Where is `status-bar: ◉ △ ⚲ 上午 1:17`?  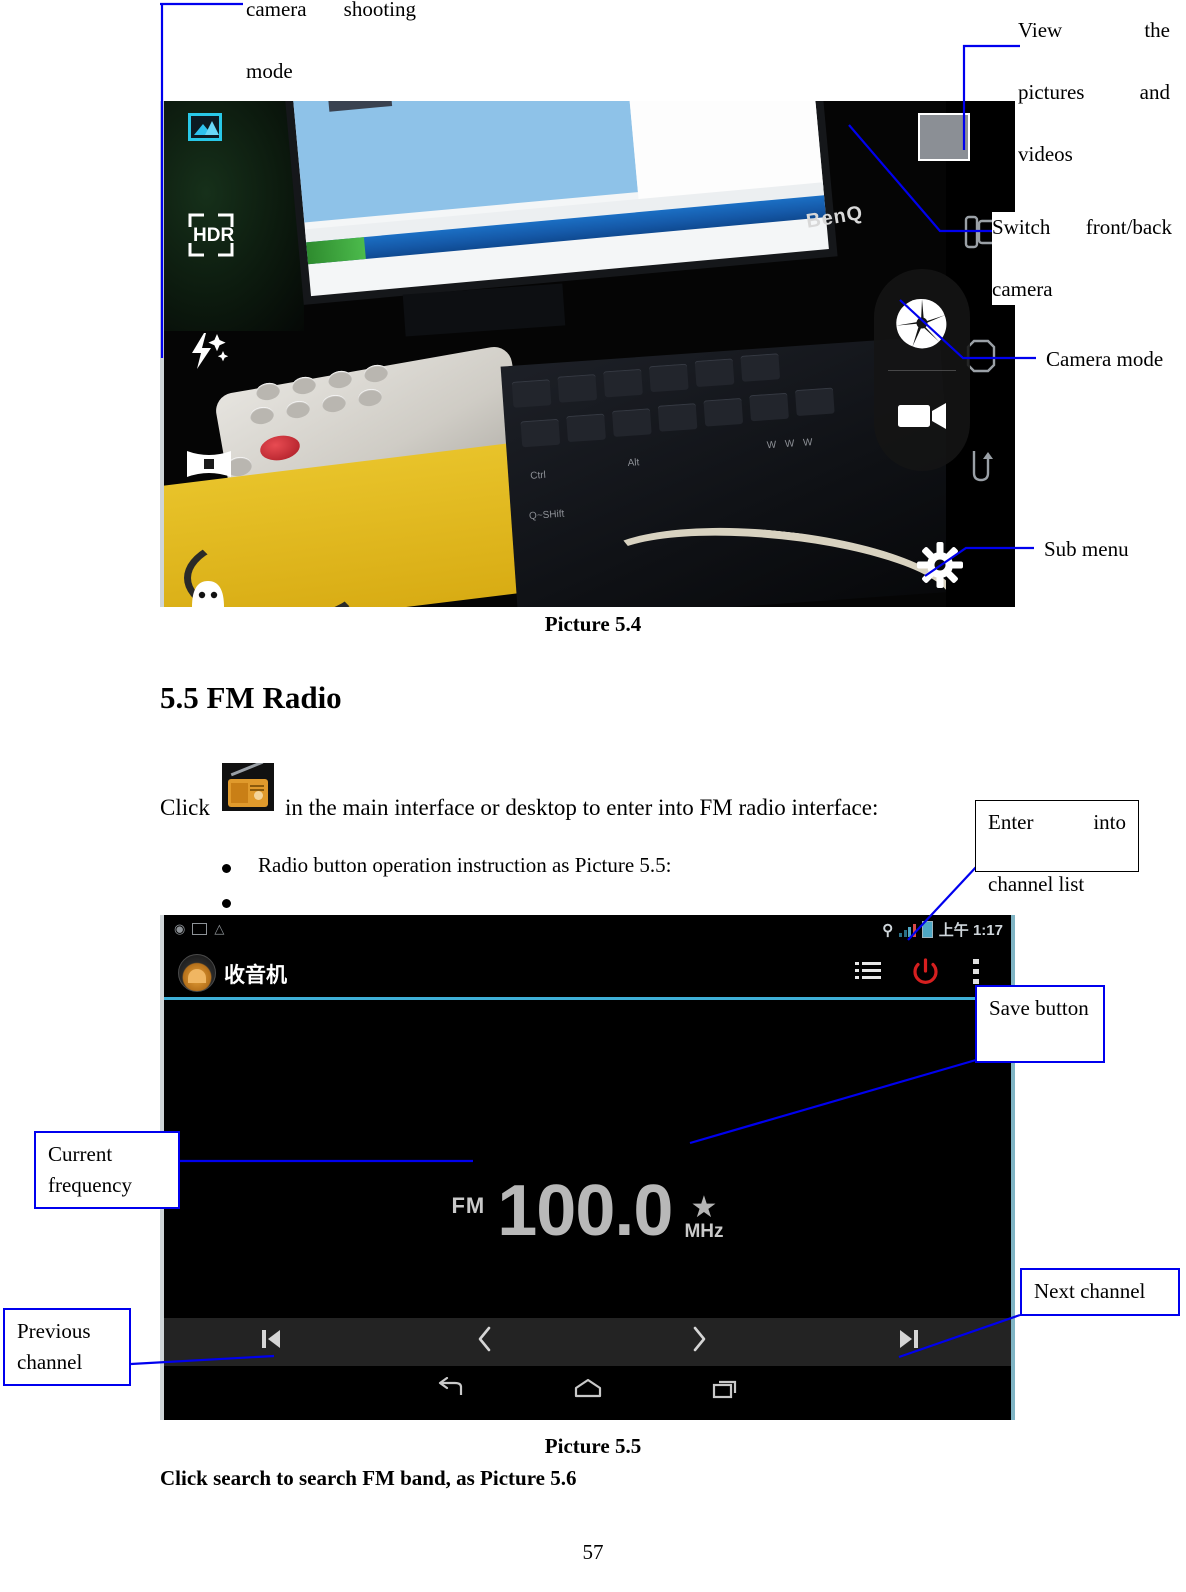
status-bar: ◉ △ ⚲ 上午 1:17 is located at coordinates (587, 931).